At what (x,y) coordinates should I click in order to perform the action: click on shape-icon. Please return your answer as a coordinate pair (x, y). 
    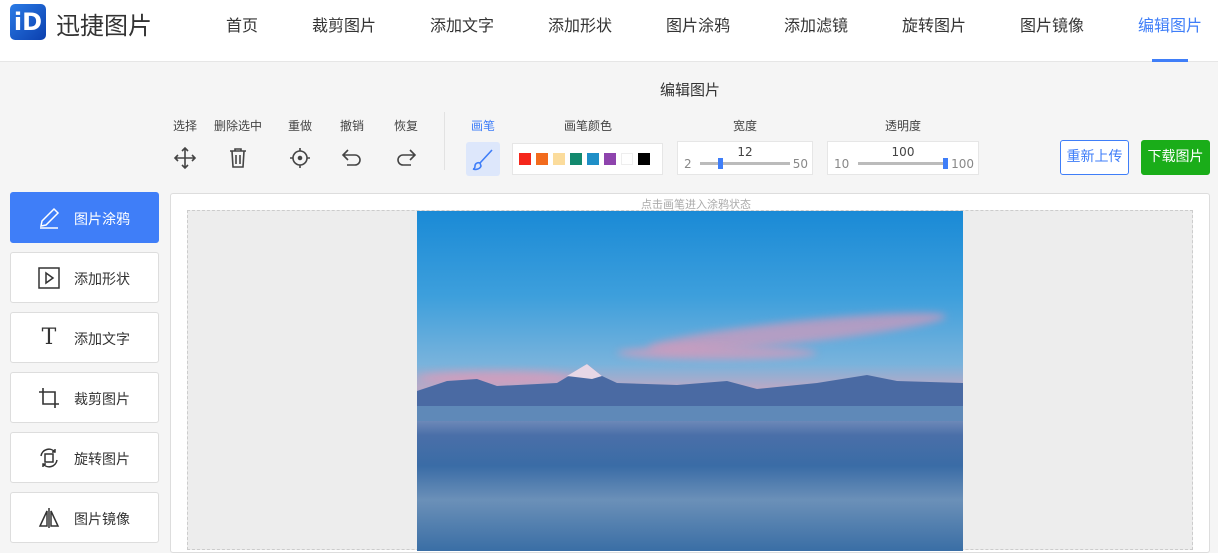
    Looking at the image, I should click on (49, 278).